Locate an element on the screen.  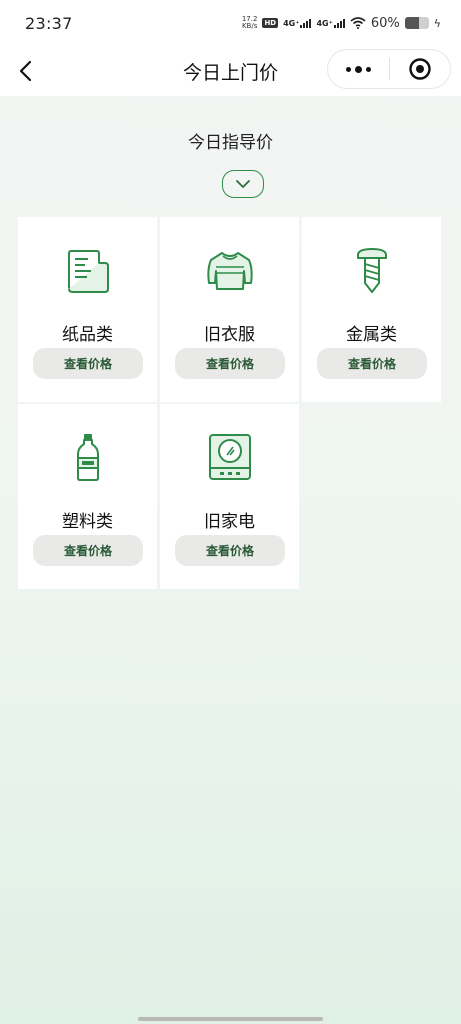
more-dots-icon is located at coordinates (358, 69).